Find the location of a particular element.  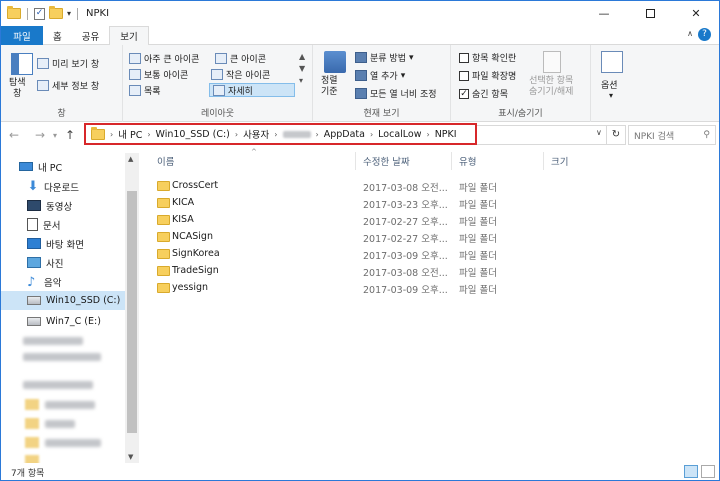

nav-item-drive-c: Win10_SSD (C:) is located at coordinates (64, 300).